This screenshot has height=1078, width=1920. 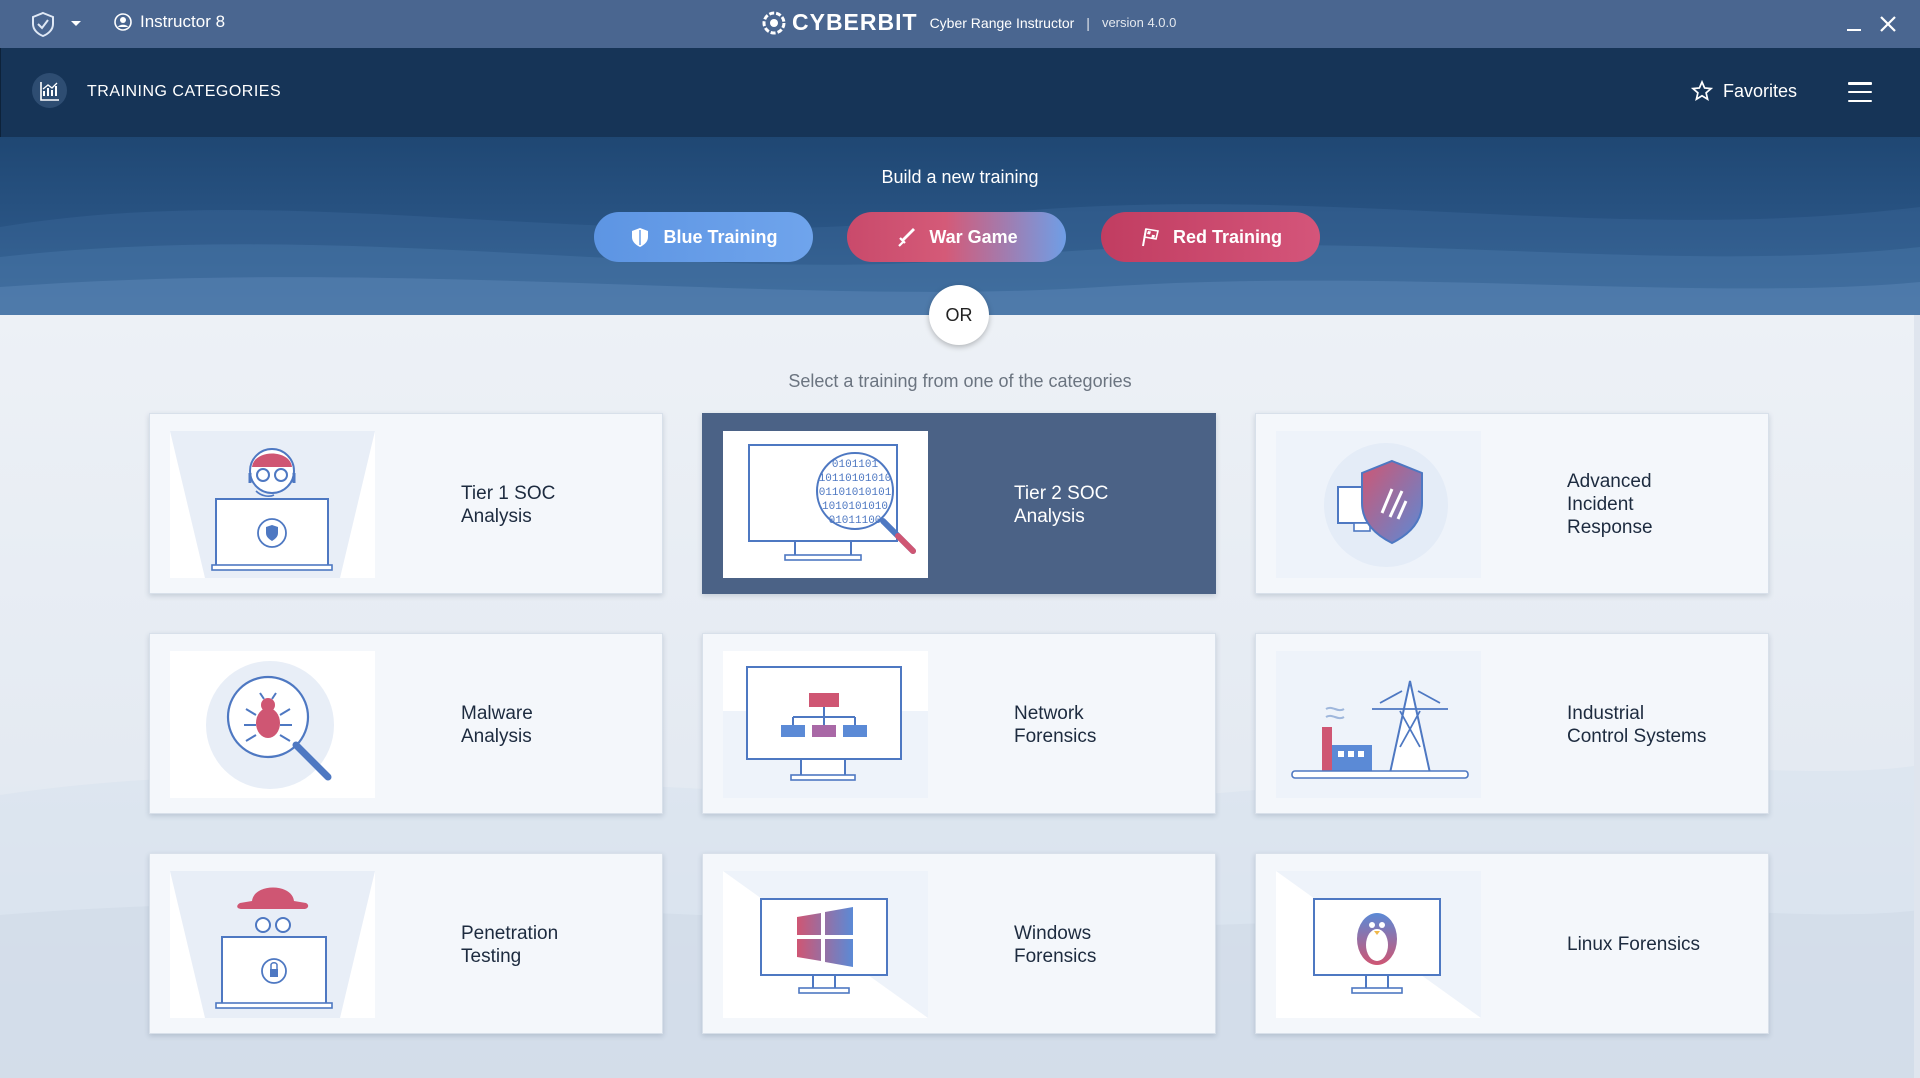 I want to click on category-label: Tier 2 SOC Analysis, so click(x=1061, y=504).